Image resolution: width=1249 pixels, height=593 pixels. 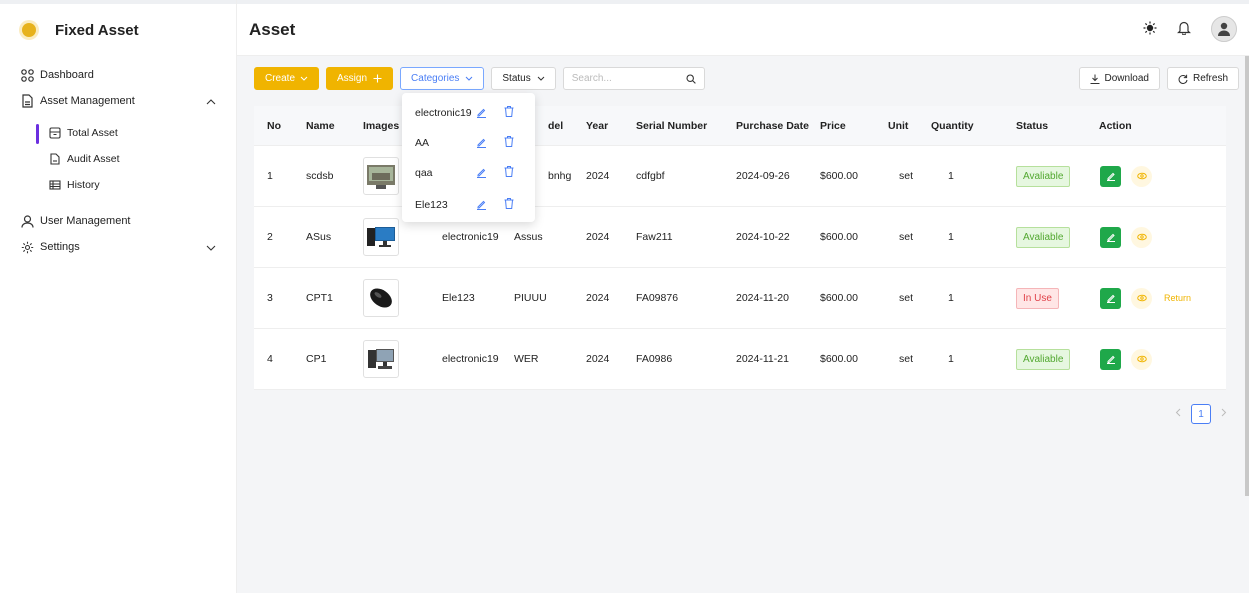 I want to click on prev-page-icon, so click(x=1178, y=414).